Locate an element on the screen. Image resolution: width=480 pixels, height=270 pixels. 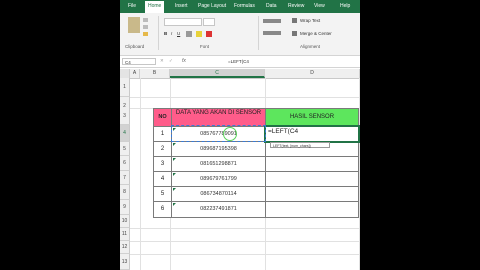
phone-cell: 089687195398 is located at coordinates (218, 149).